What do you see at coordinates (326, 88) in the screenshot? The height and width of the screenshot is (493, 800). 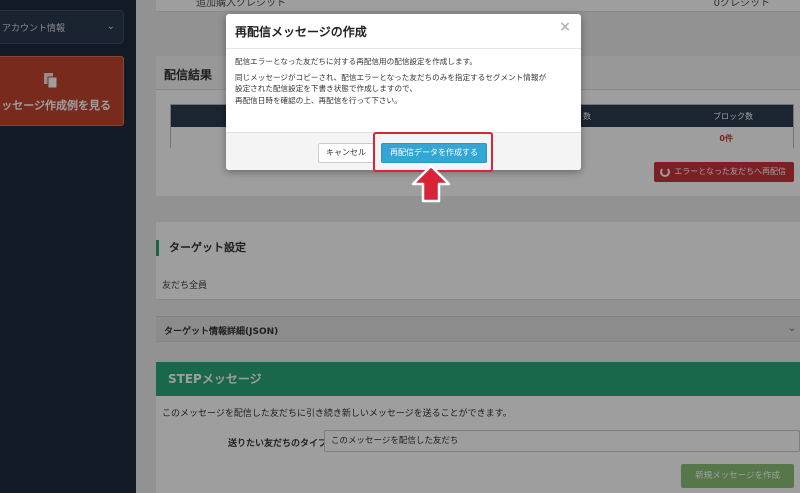 I see `modal-body-line: 設定された配信設定を下書き状態で作成しますので、` at bounding box center [326, 88].